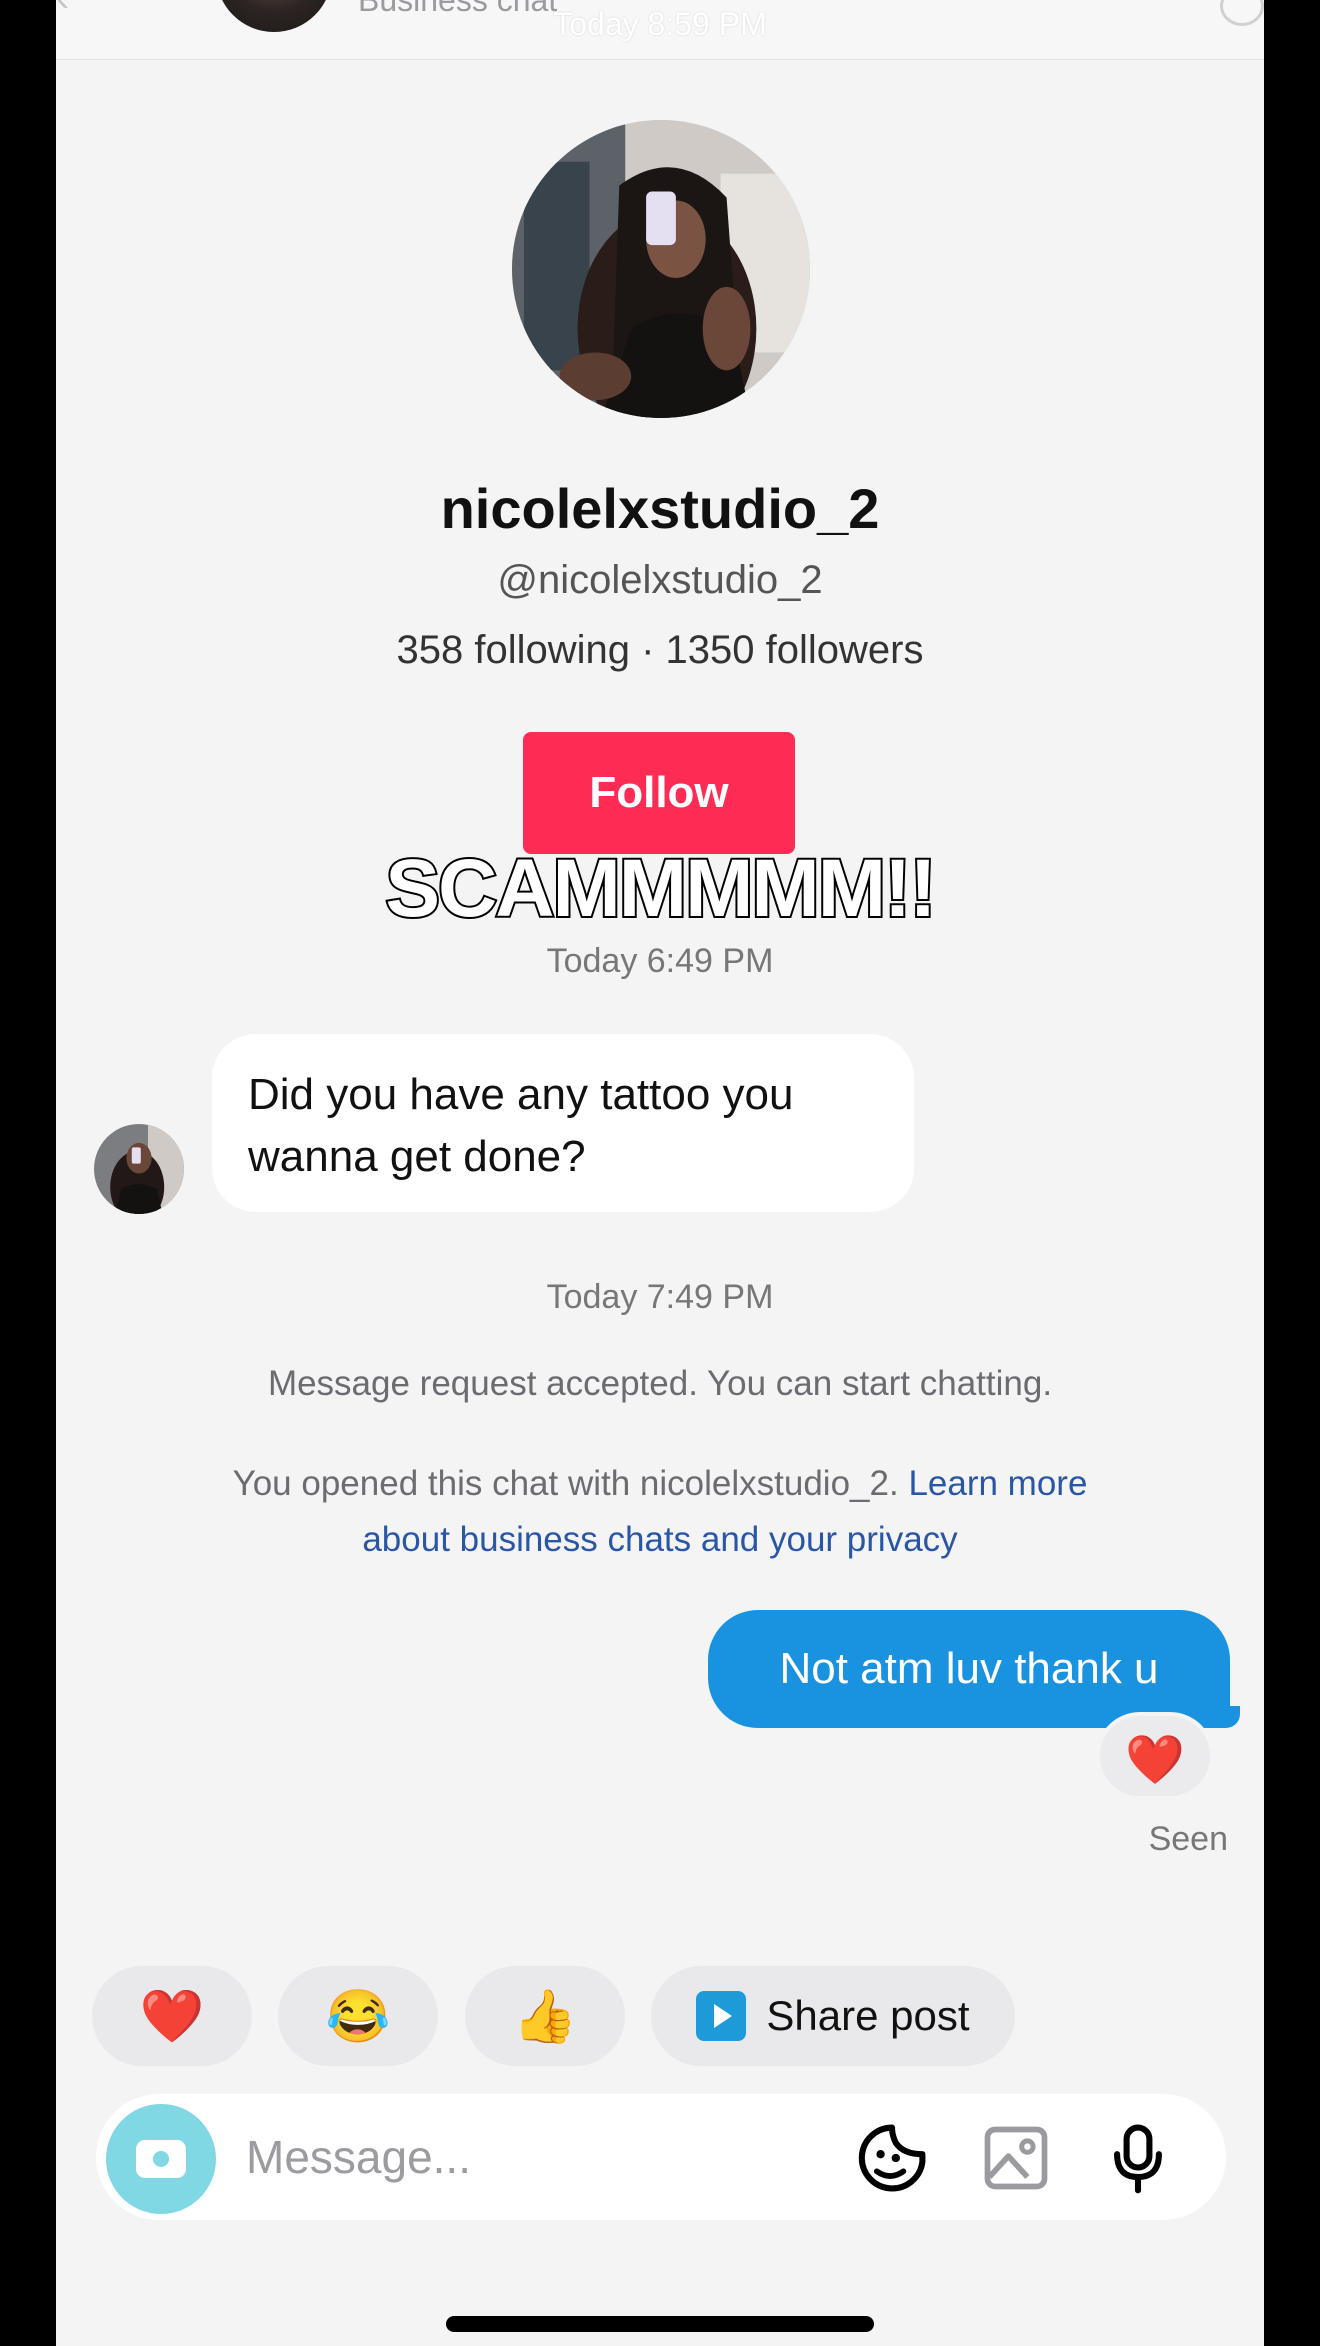 The width and height of the screenshot is (1320, 2346). I want to click on timestamp: Today 6:49 PM, so click(660, 961).